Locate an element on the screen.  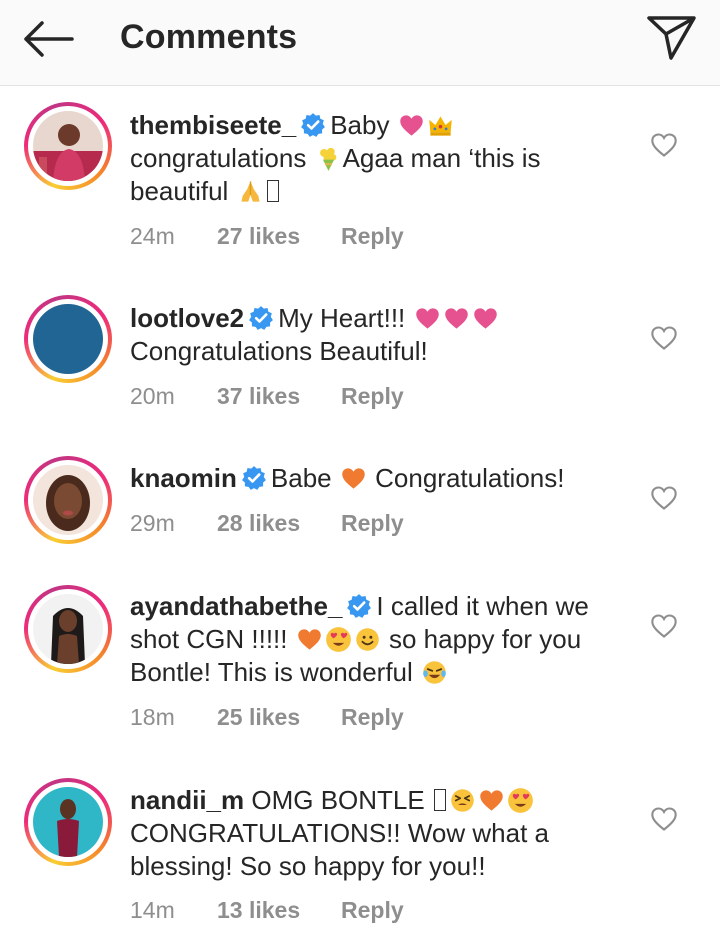
comment-text-segment: so happy for you is located at coordinates (485, 639).